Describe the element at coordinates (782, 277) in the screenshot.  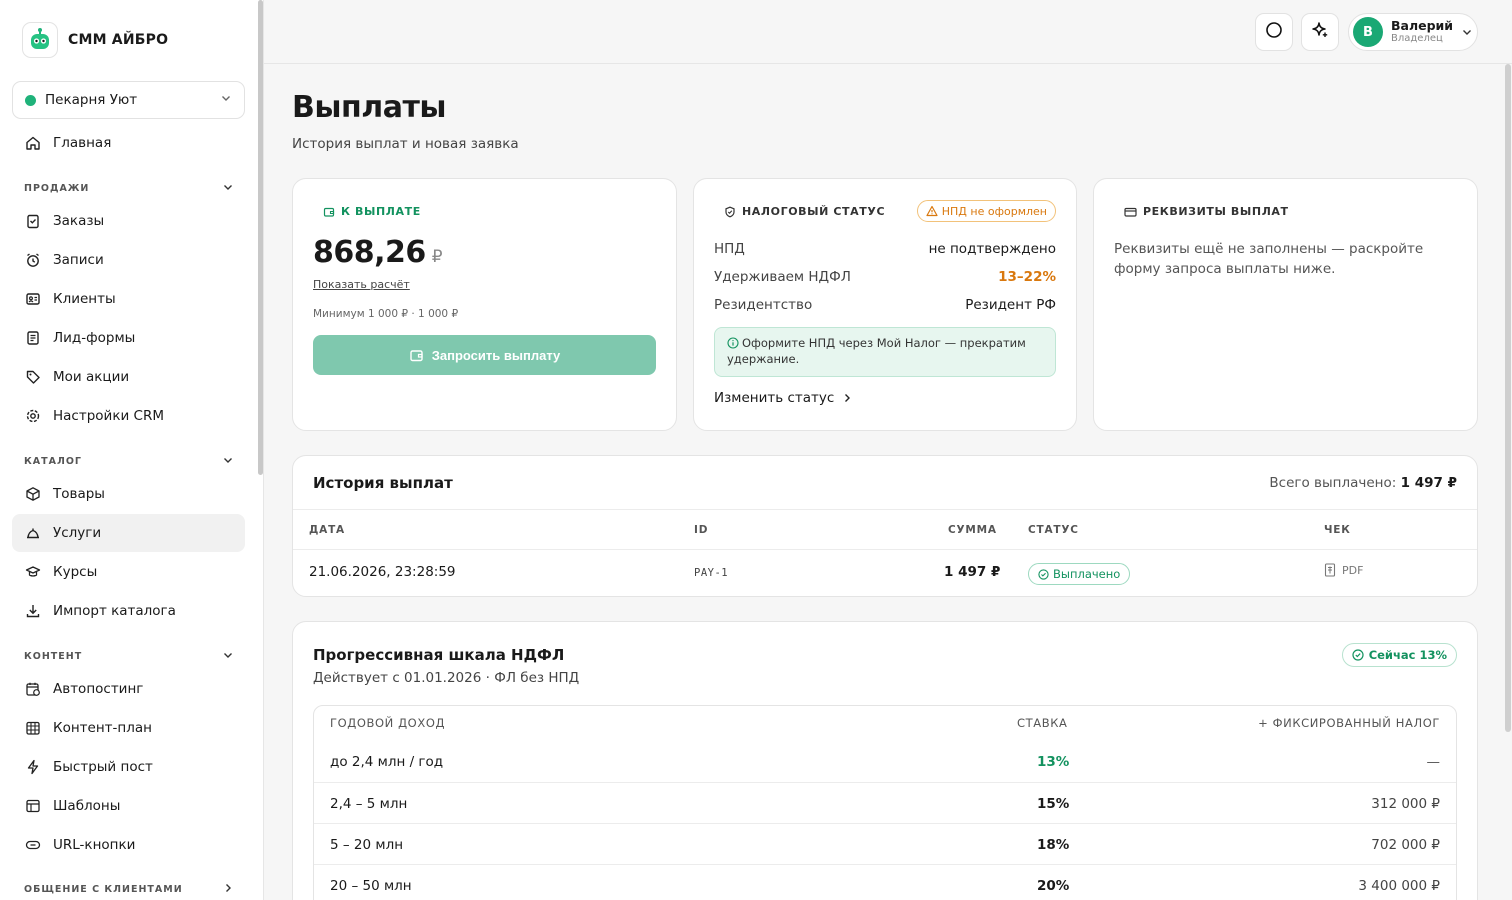
I see `tax-row-key: Удерживаем НДФЛ` at that location.